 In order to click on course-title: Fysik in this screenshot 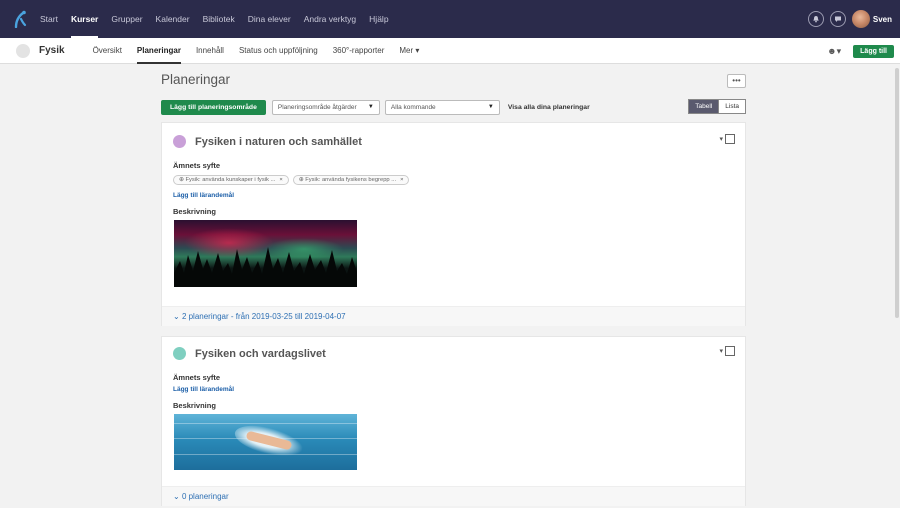, I will do `click(52, 50)`.